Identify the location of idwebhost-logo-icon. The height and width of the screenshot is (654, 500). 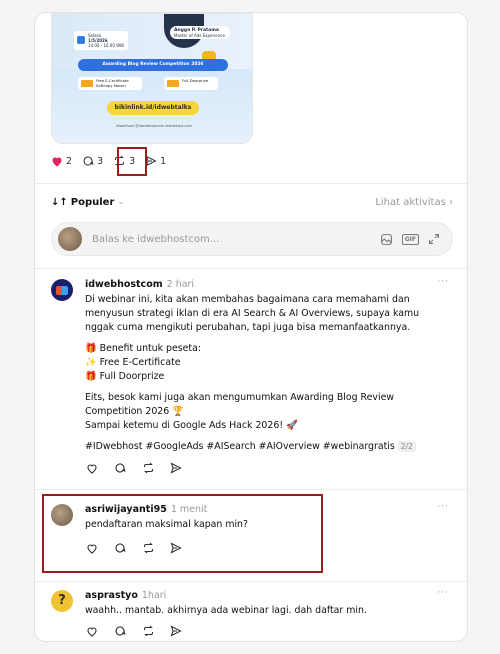
(62, 290).